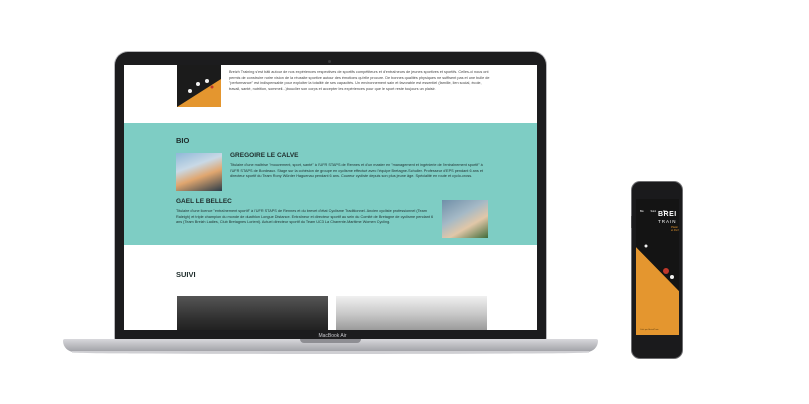 Image resolution: width=809 pixels, height=404 pixels. I want to click on cyclist-logo-image, so click(199, 86).